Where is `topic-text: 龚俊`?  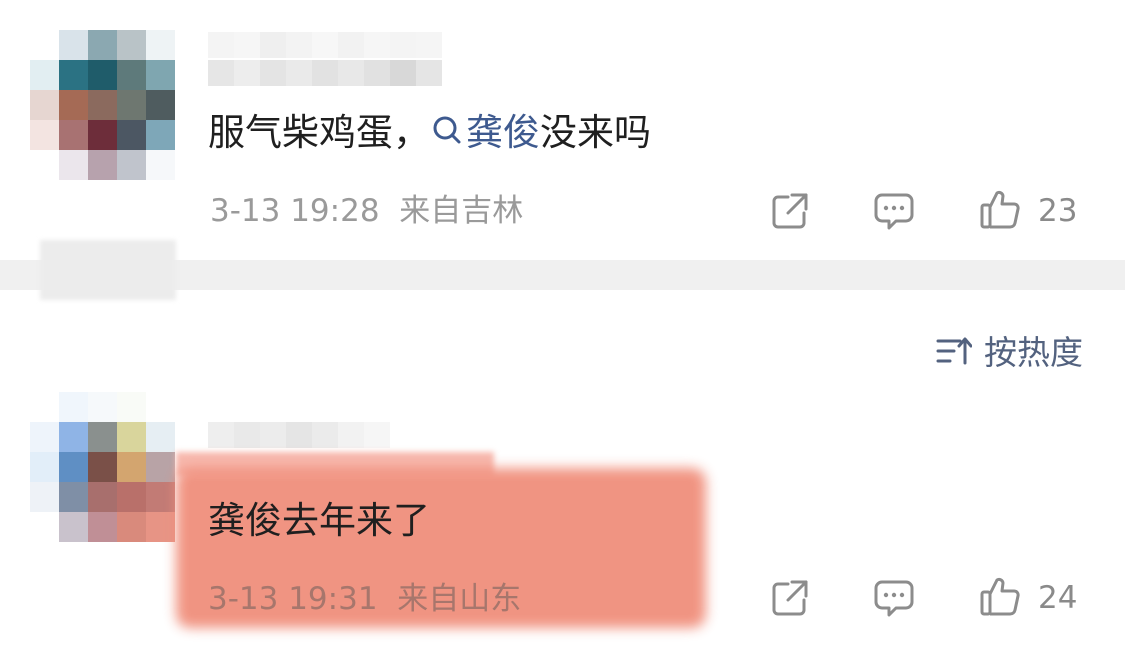
topic-text: 龚俊 is located at coordinates (503, 132).